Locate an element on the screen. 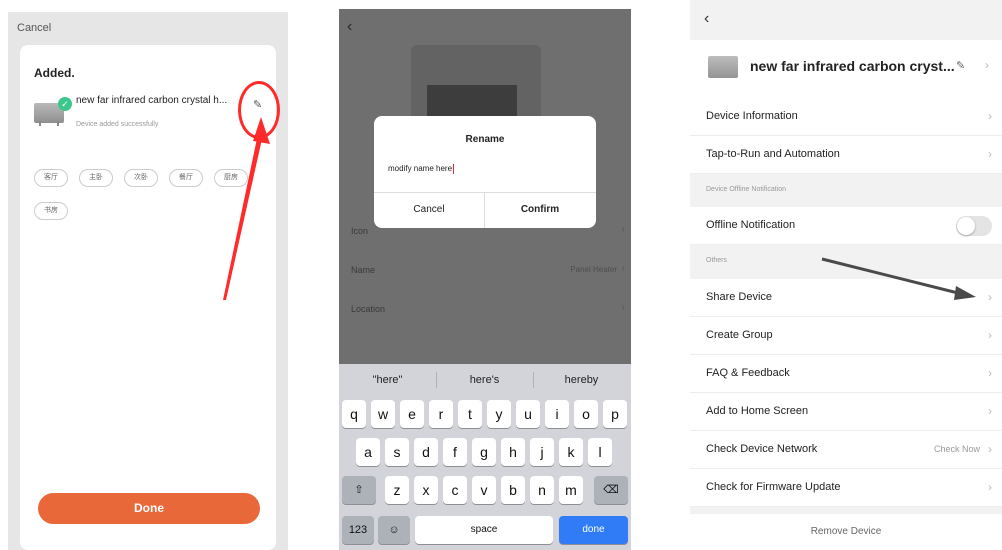 This screenshot has height=550, width=1002. key: g is located at coordinates (484, 452).